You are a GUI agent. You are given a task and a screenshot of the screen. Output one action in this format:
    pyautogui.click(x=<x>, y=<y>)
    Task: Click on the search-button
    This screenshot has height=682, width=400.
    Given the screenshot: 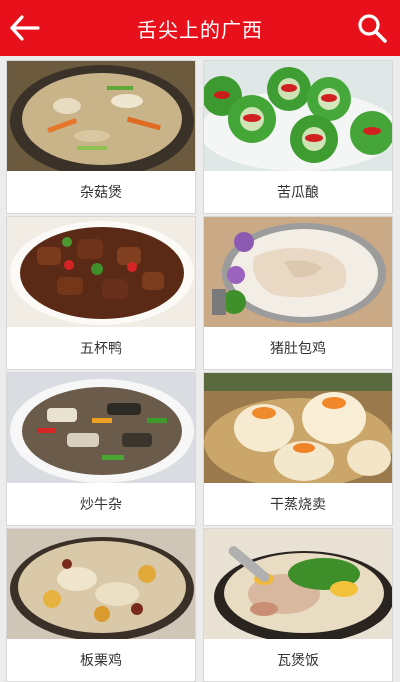 What is the action you would take?
    pyautogui.click(x=372, y=28)
    